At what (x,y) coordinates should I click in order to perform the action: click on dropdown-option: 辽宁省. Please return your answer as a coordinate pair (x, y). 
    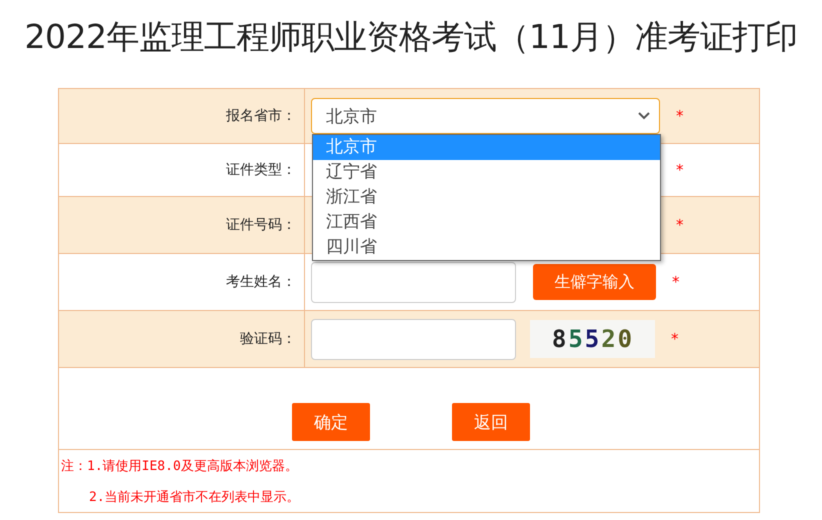
    Looking at the image, I should click on (486, 172).